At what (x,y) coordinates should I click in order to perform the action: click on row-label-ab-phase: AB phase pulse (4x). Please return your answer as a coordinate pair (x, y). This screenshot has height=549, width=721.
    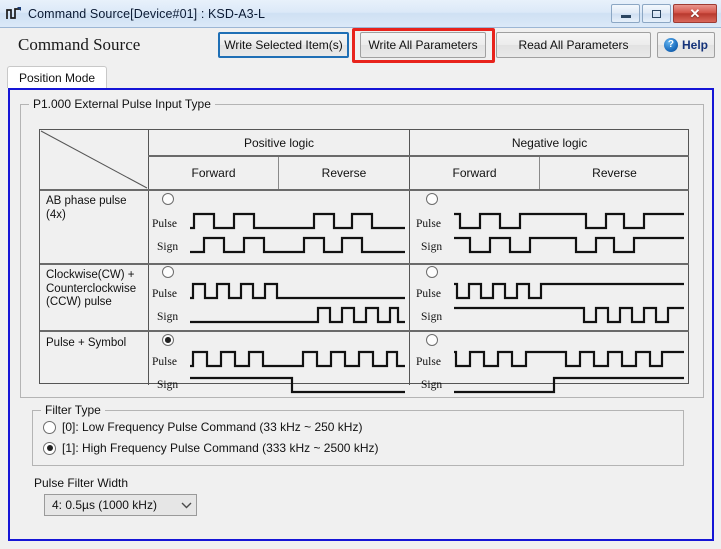
    Looking at the image, I should click on (96, 208).